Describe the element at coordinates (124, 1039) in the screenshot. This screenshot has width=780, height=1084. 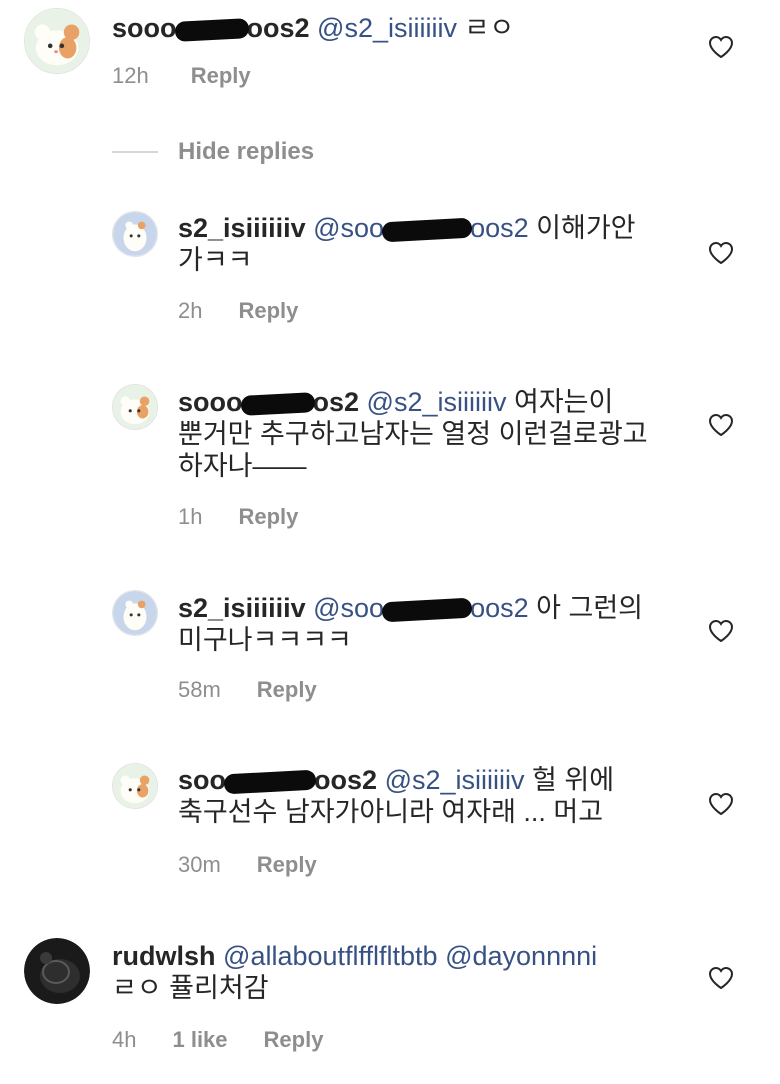
I see `timestamp: 4h` at that location.